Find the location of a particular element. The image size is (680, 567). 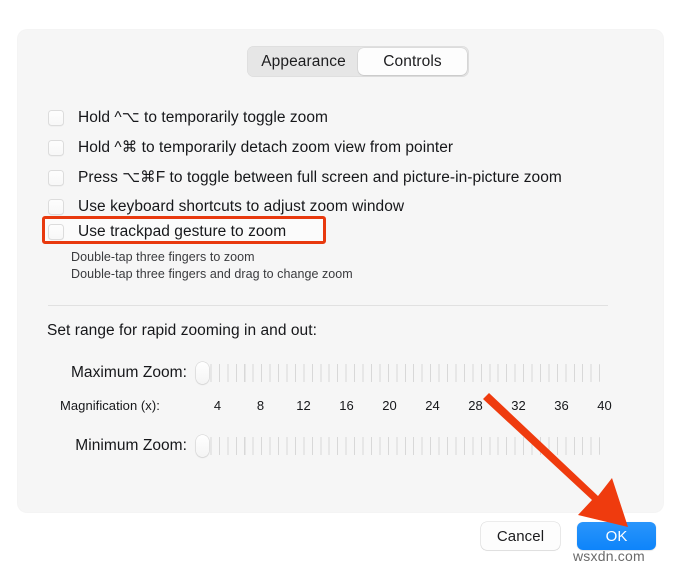

maximum-zoom-label: Maximum Zoom: is located at coordinates (128, 372).